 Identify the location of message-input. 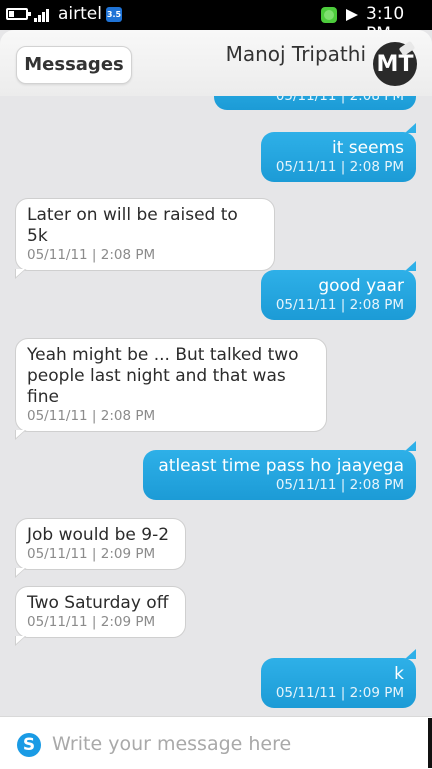
(232, 744).